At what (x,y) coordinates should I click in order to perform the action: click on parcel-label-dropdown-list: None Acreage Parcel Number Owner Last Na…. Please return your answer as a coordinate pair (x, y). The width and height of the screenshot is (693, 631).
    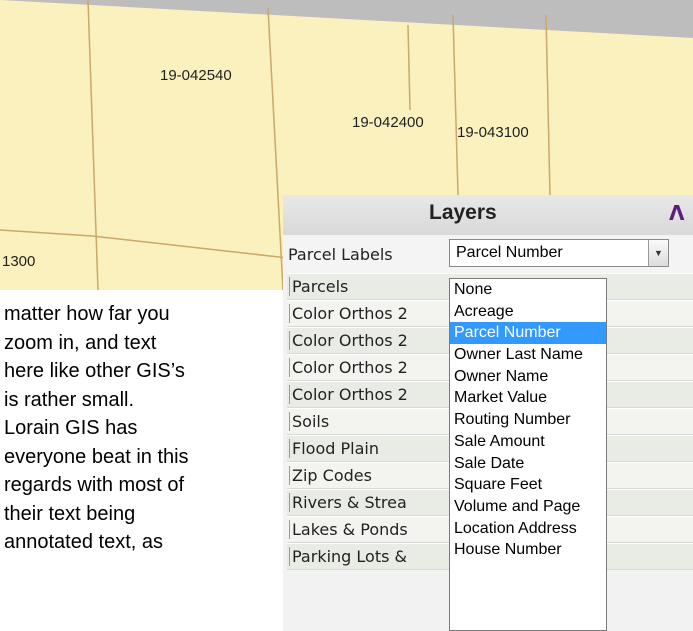
    Looking at the image, I should click on (528, 454).